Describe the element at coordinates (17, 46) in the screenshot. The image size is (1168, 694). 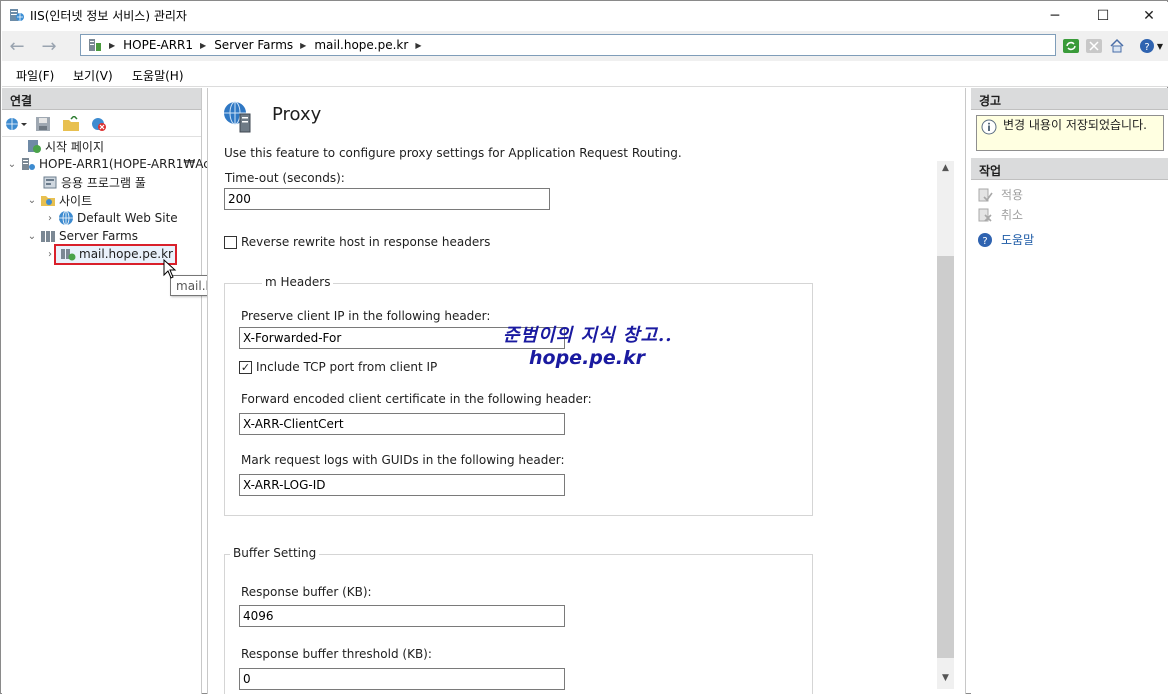
I see `back-button: ←` at that location.